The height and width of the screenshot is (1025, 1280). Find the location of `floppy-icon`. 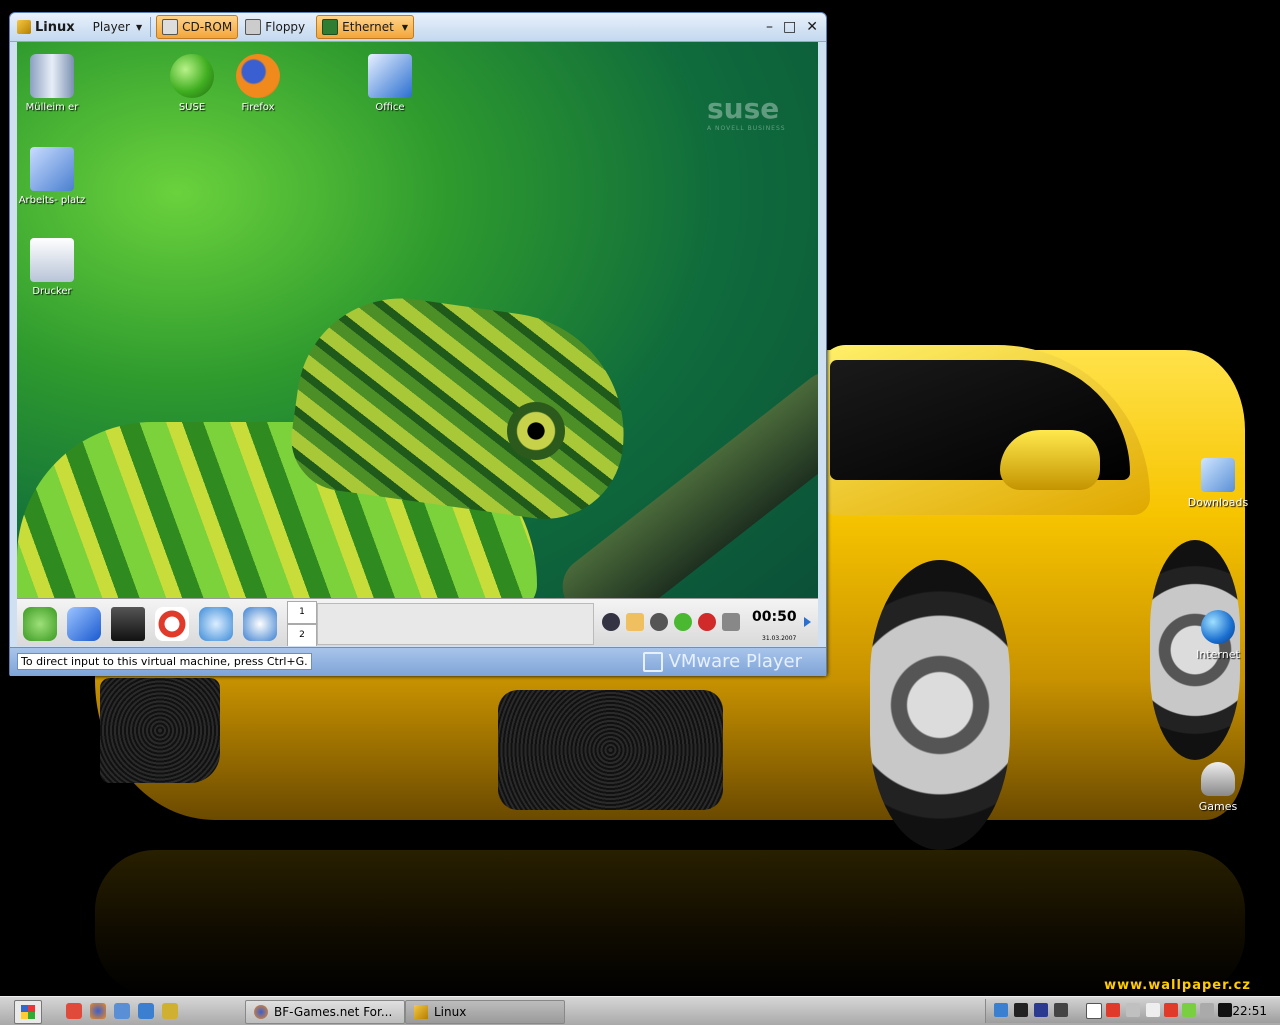

floppy-icon is located at coordinates (253, 27).